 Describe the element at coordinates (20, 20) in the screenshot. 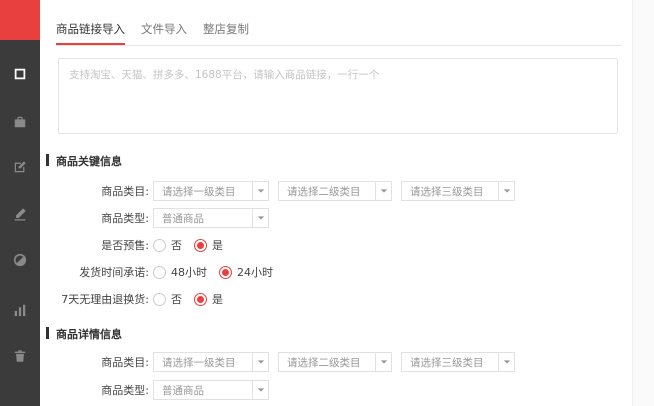

I see `app-logo` at that location.